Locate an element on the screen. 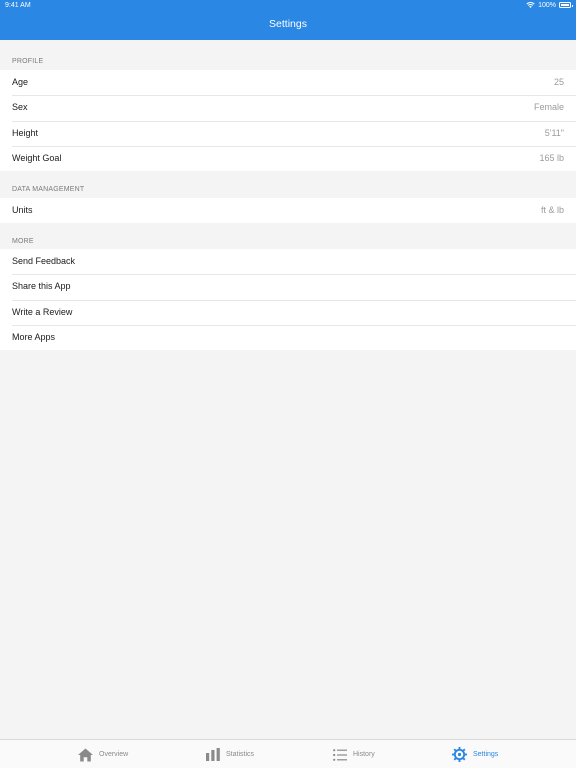 The width and height of the screenshot is (576, 768). row-label: More Apps is located at coordinates (34, 336).